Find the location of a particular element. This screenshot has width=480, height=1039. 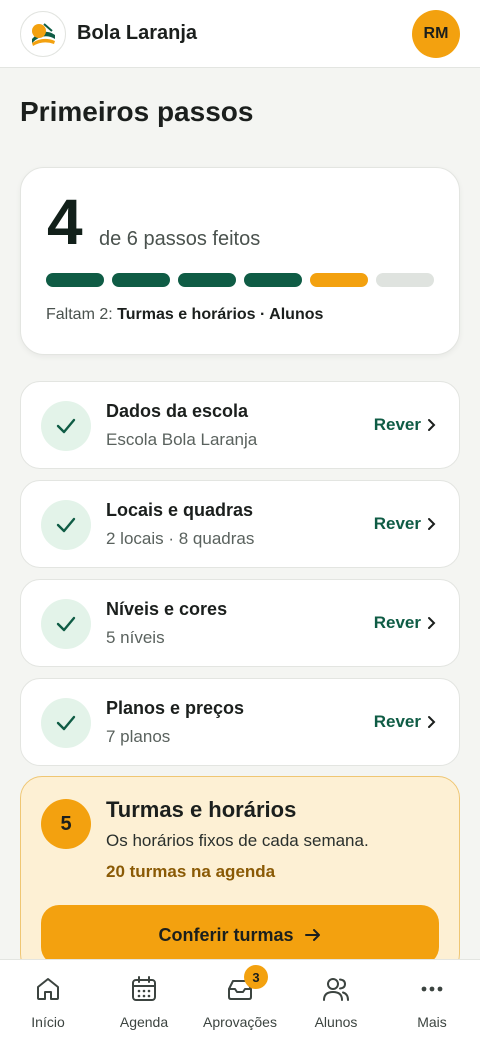

step-title: Dados da escola is located at coordinates (177, 411).